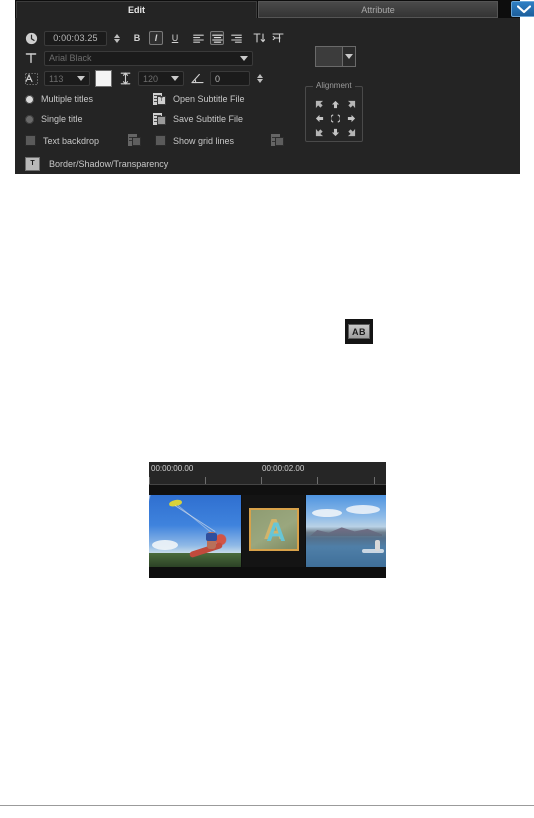 The height and width of the screenshot is (818, 534). I want to click on font-size-select: 113, so click(67, 78).